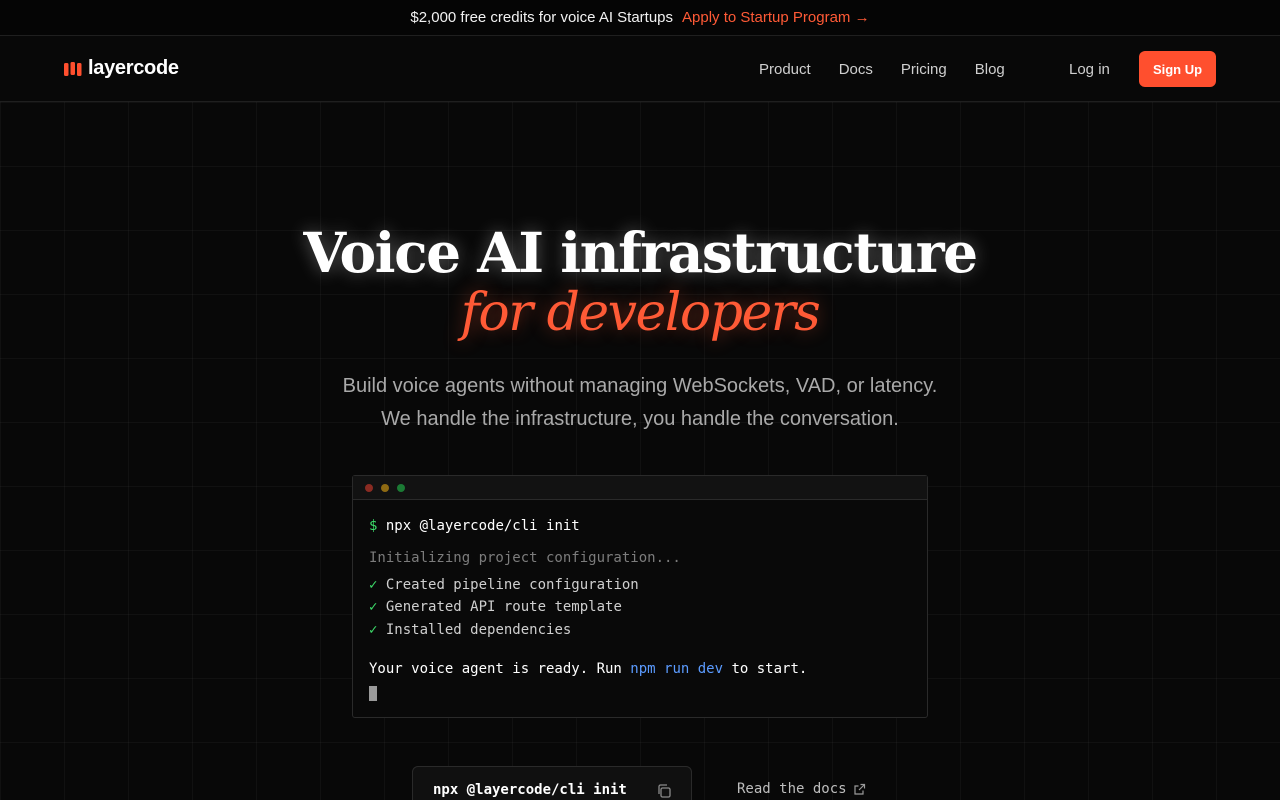 This screenshot has width=1280, height=800. I want to click on terminal-check-line: ✓ Installed dependencies, so click(470, 630).